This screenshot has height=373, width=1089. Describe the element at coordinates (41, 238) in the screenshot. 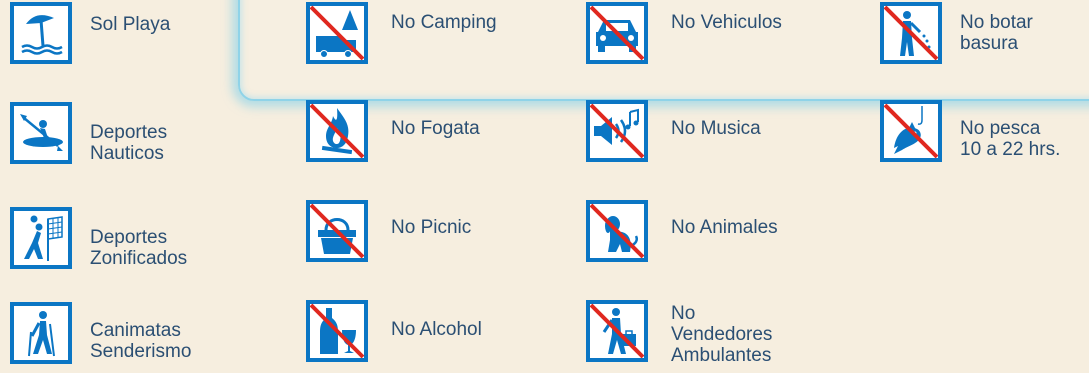

I see `volleyball-icon` at that location.